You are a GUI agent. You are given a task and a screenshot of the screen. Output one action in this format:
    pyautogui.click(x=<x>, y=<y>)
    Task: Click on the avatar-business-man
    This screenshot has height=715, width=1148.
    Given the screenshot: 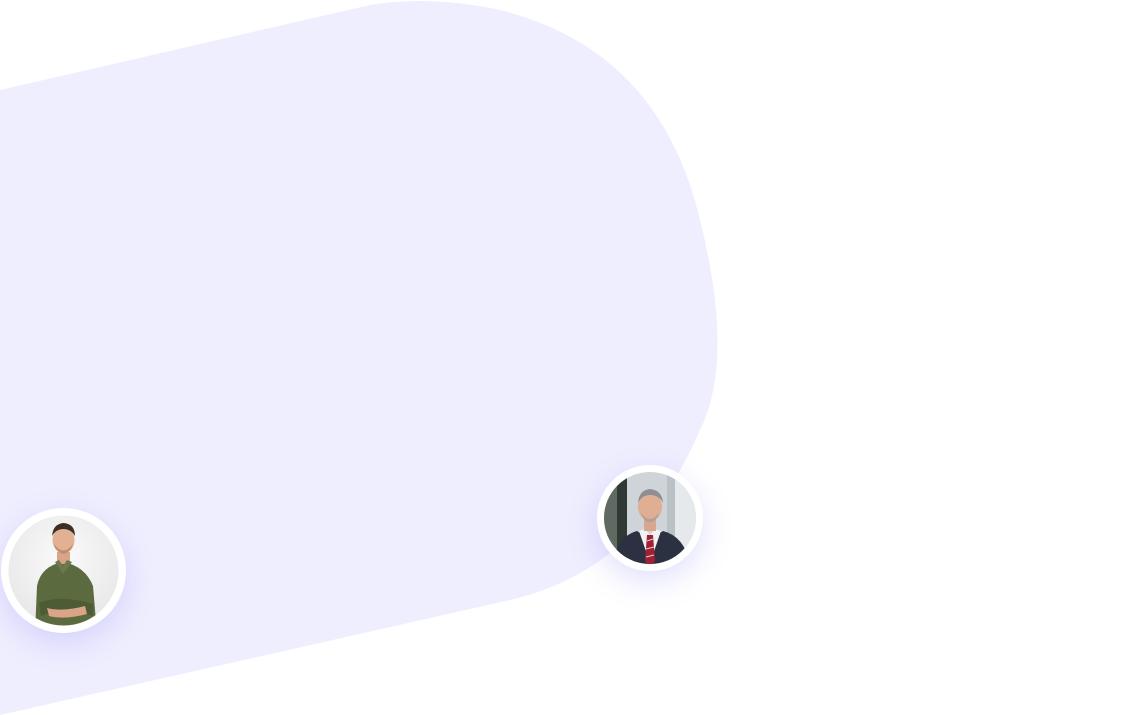 What is the action you would take?
    pyautogui.click(x=650, y=518)
    